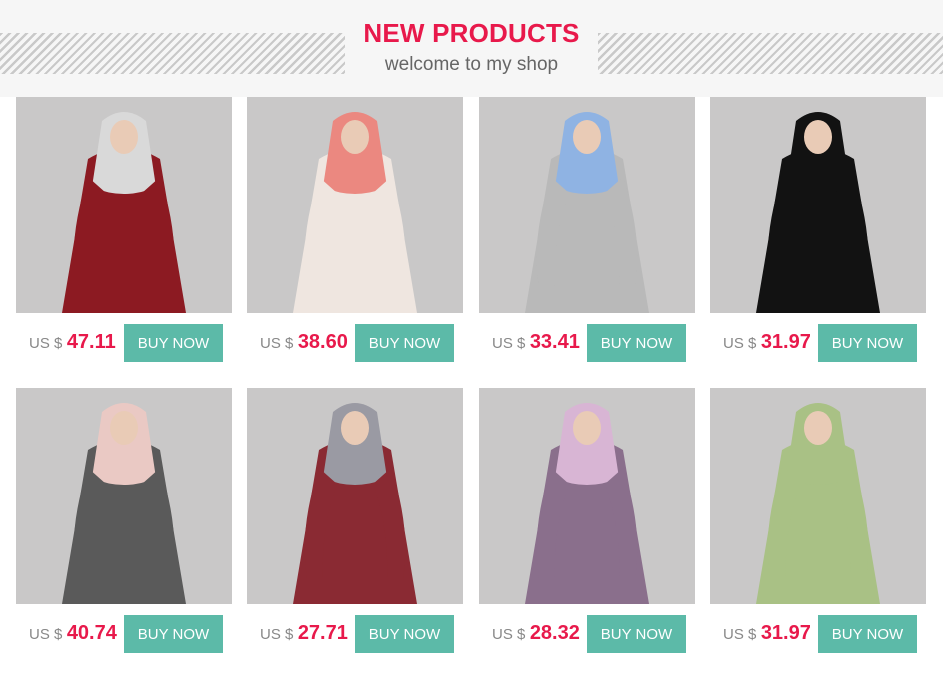  I want to click on price-value: 28.32, so click(554, 633).